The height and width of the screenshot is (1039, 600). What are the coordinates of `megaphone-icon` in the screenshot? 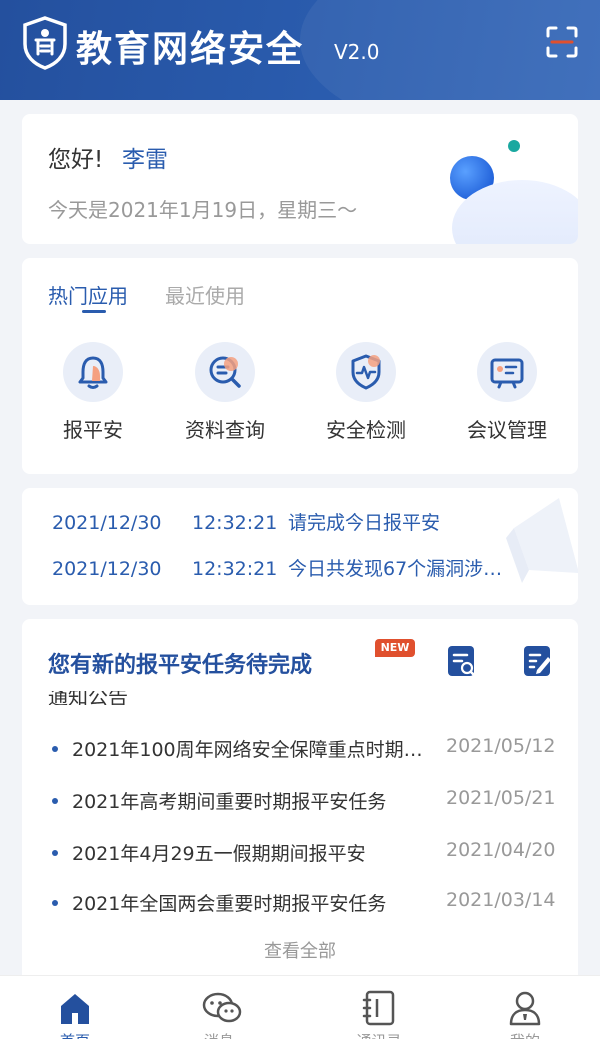 It's located at (542, 540).